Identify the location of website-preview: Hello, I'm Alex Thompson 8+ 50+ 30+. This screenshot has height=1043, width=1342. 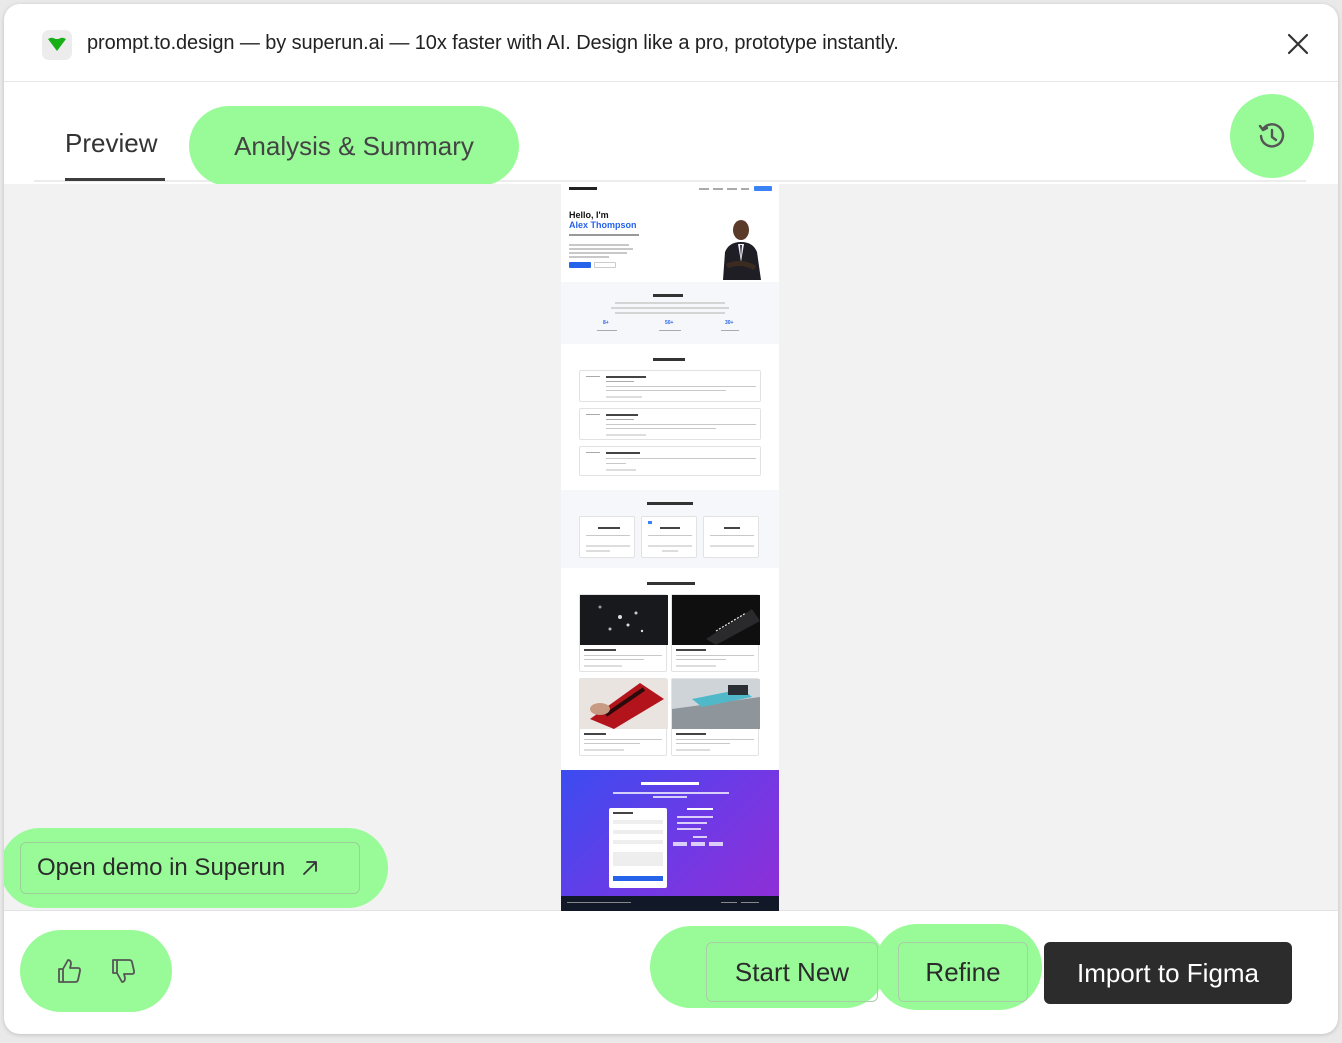
(670, 547).